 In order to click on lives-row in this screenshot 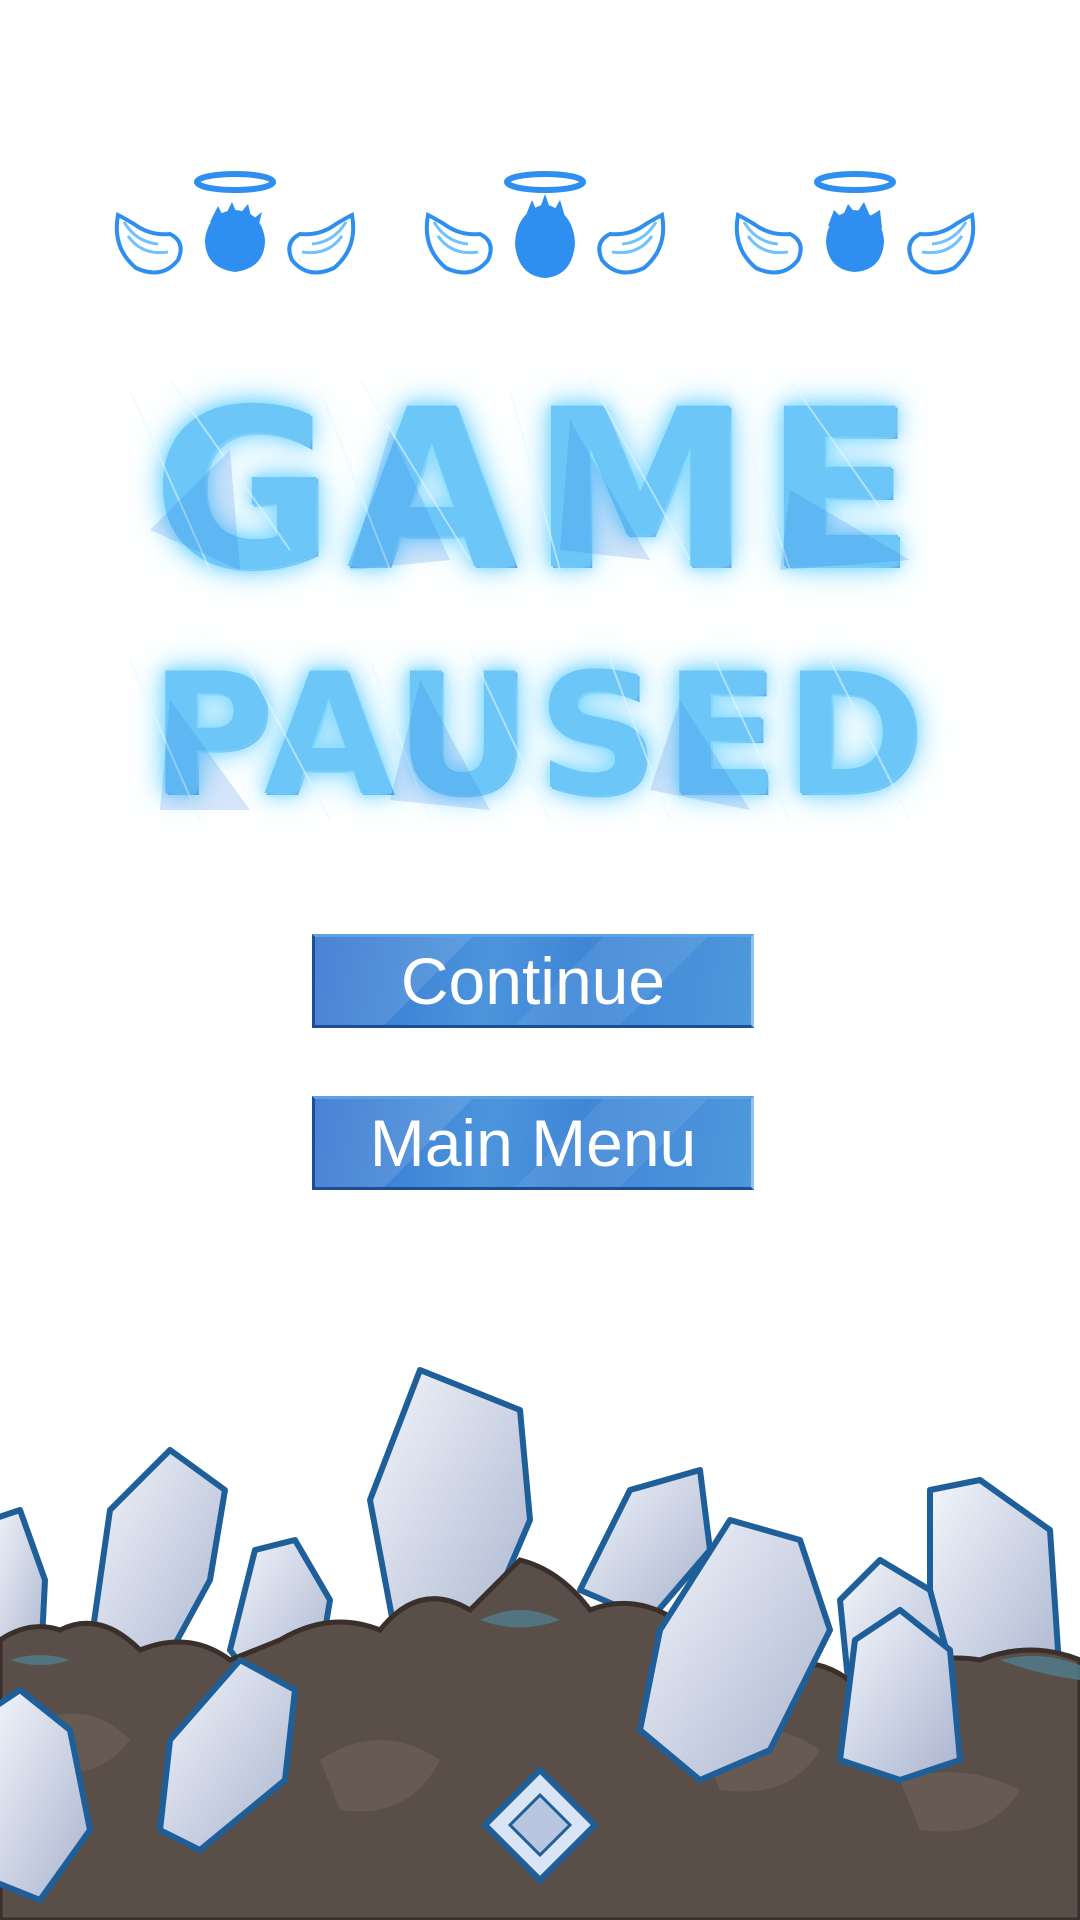, I will do `click(545, 230)`.